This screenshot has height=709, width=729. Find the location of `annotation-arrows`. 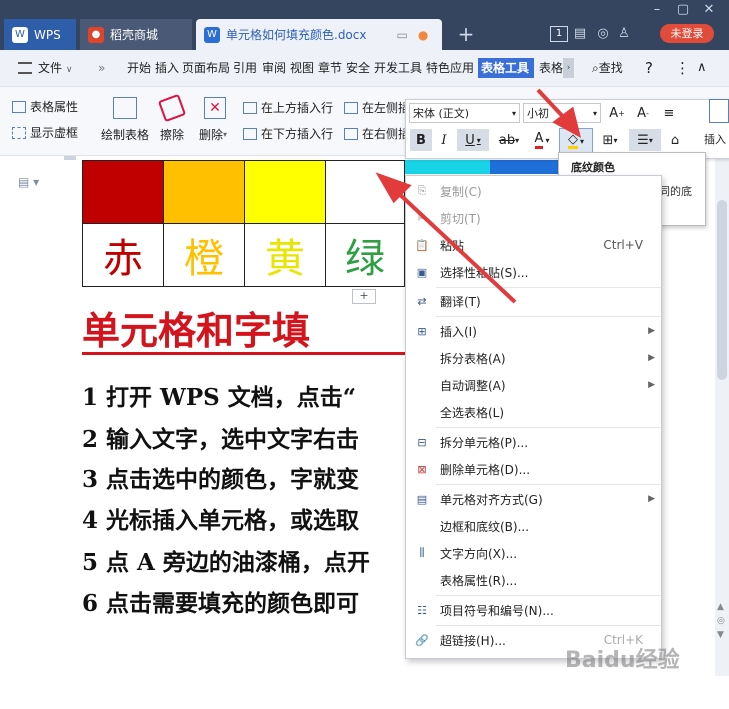

annotation-arrows is located at coordinates (478, 196).